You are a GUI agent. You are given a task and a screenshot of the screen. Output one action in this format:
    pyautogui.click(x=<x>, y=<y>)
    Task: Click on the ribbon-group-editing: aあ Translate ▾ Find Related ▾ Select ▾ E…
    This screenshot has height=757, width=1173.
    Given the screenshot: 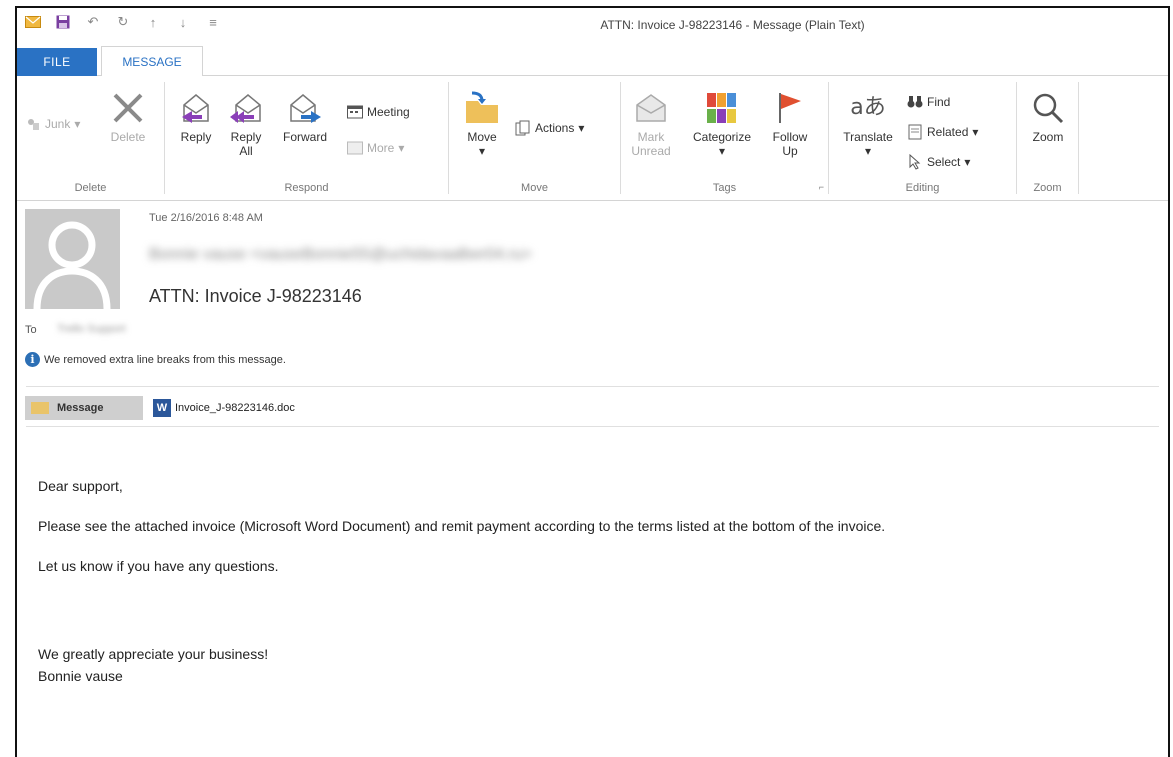 What is the action you would take?
    pyautogui.click(x=923, y=138)
    